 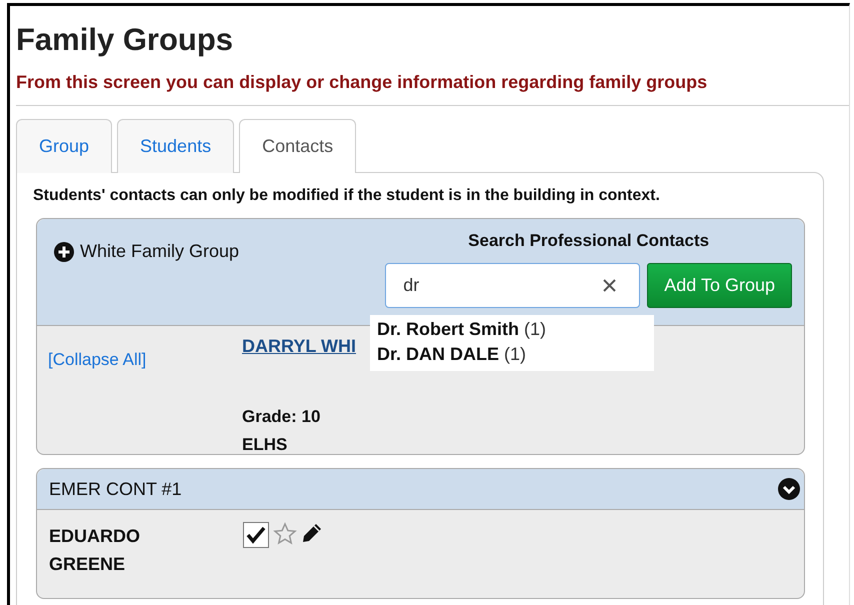 What do you see at coordinates (160, 251) in the screenshot?
I see `group-title: White Family Group` at bounding box center [160, 251].